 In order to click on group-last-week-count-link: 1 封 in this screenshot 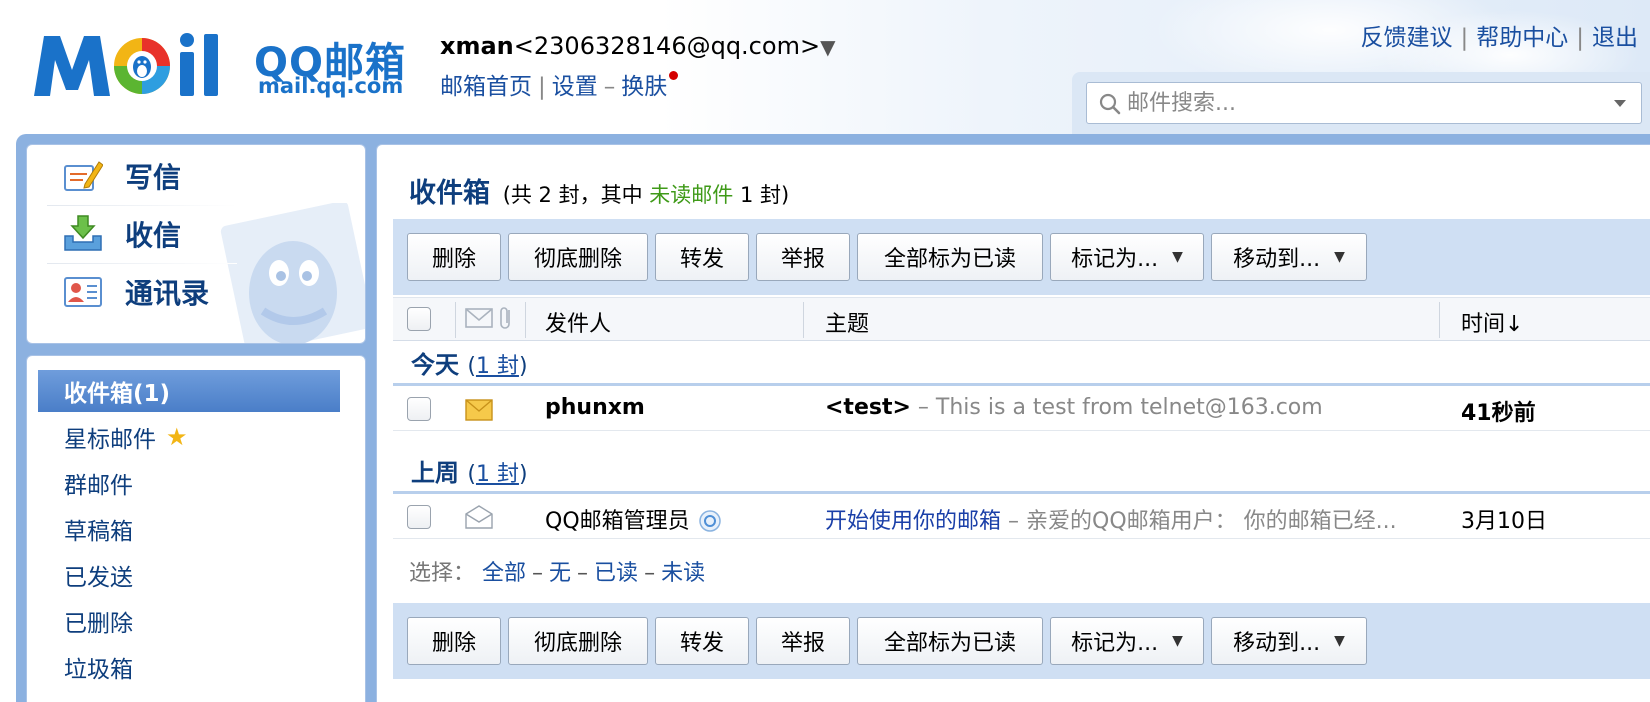, I will do `click(497, 474)`.